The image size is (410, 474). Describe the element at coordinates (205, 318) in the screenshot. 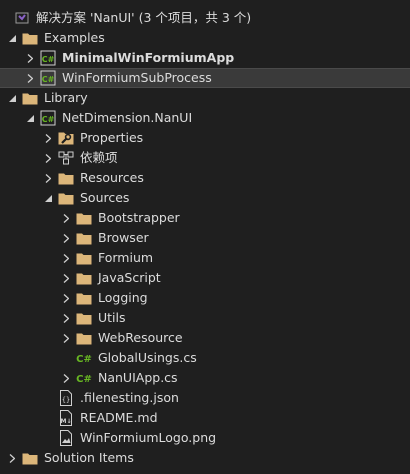

I see `folder-utils: Utils` at that location.